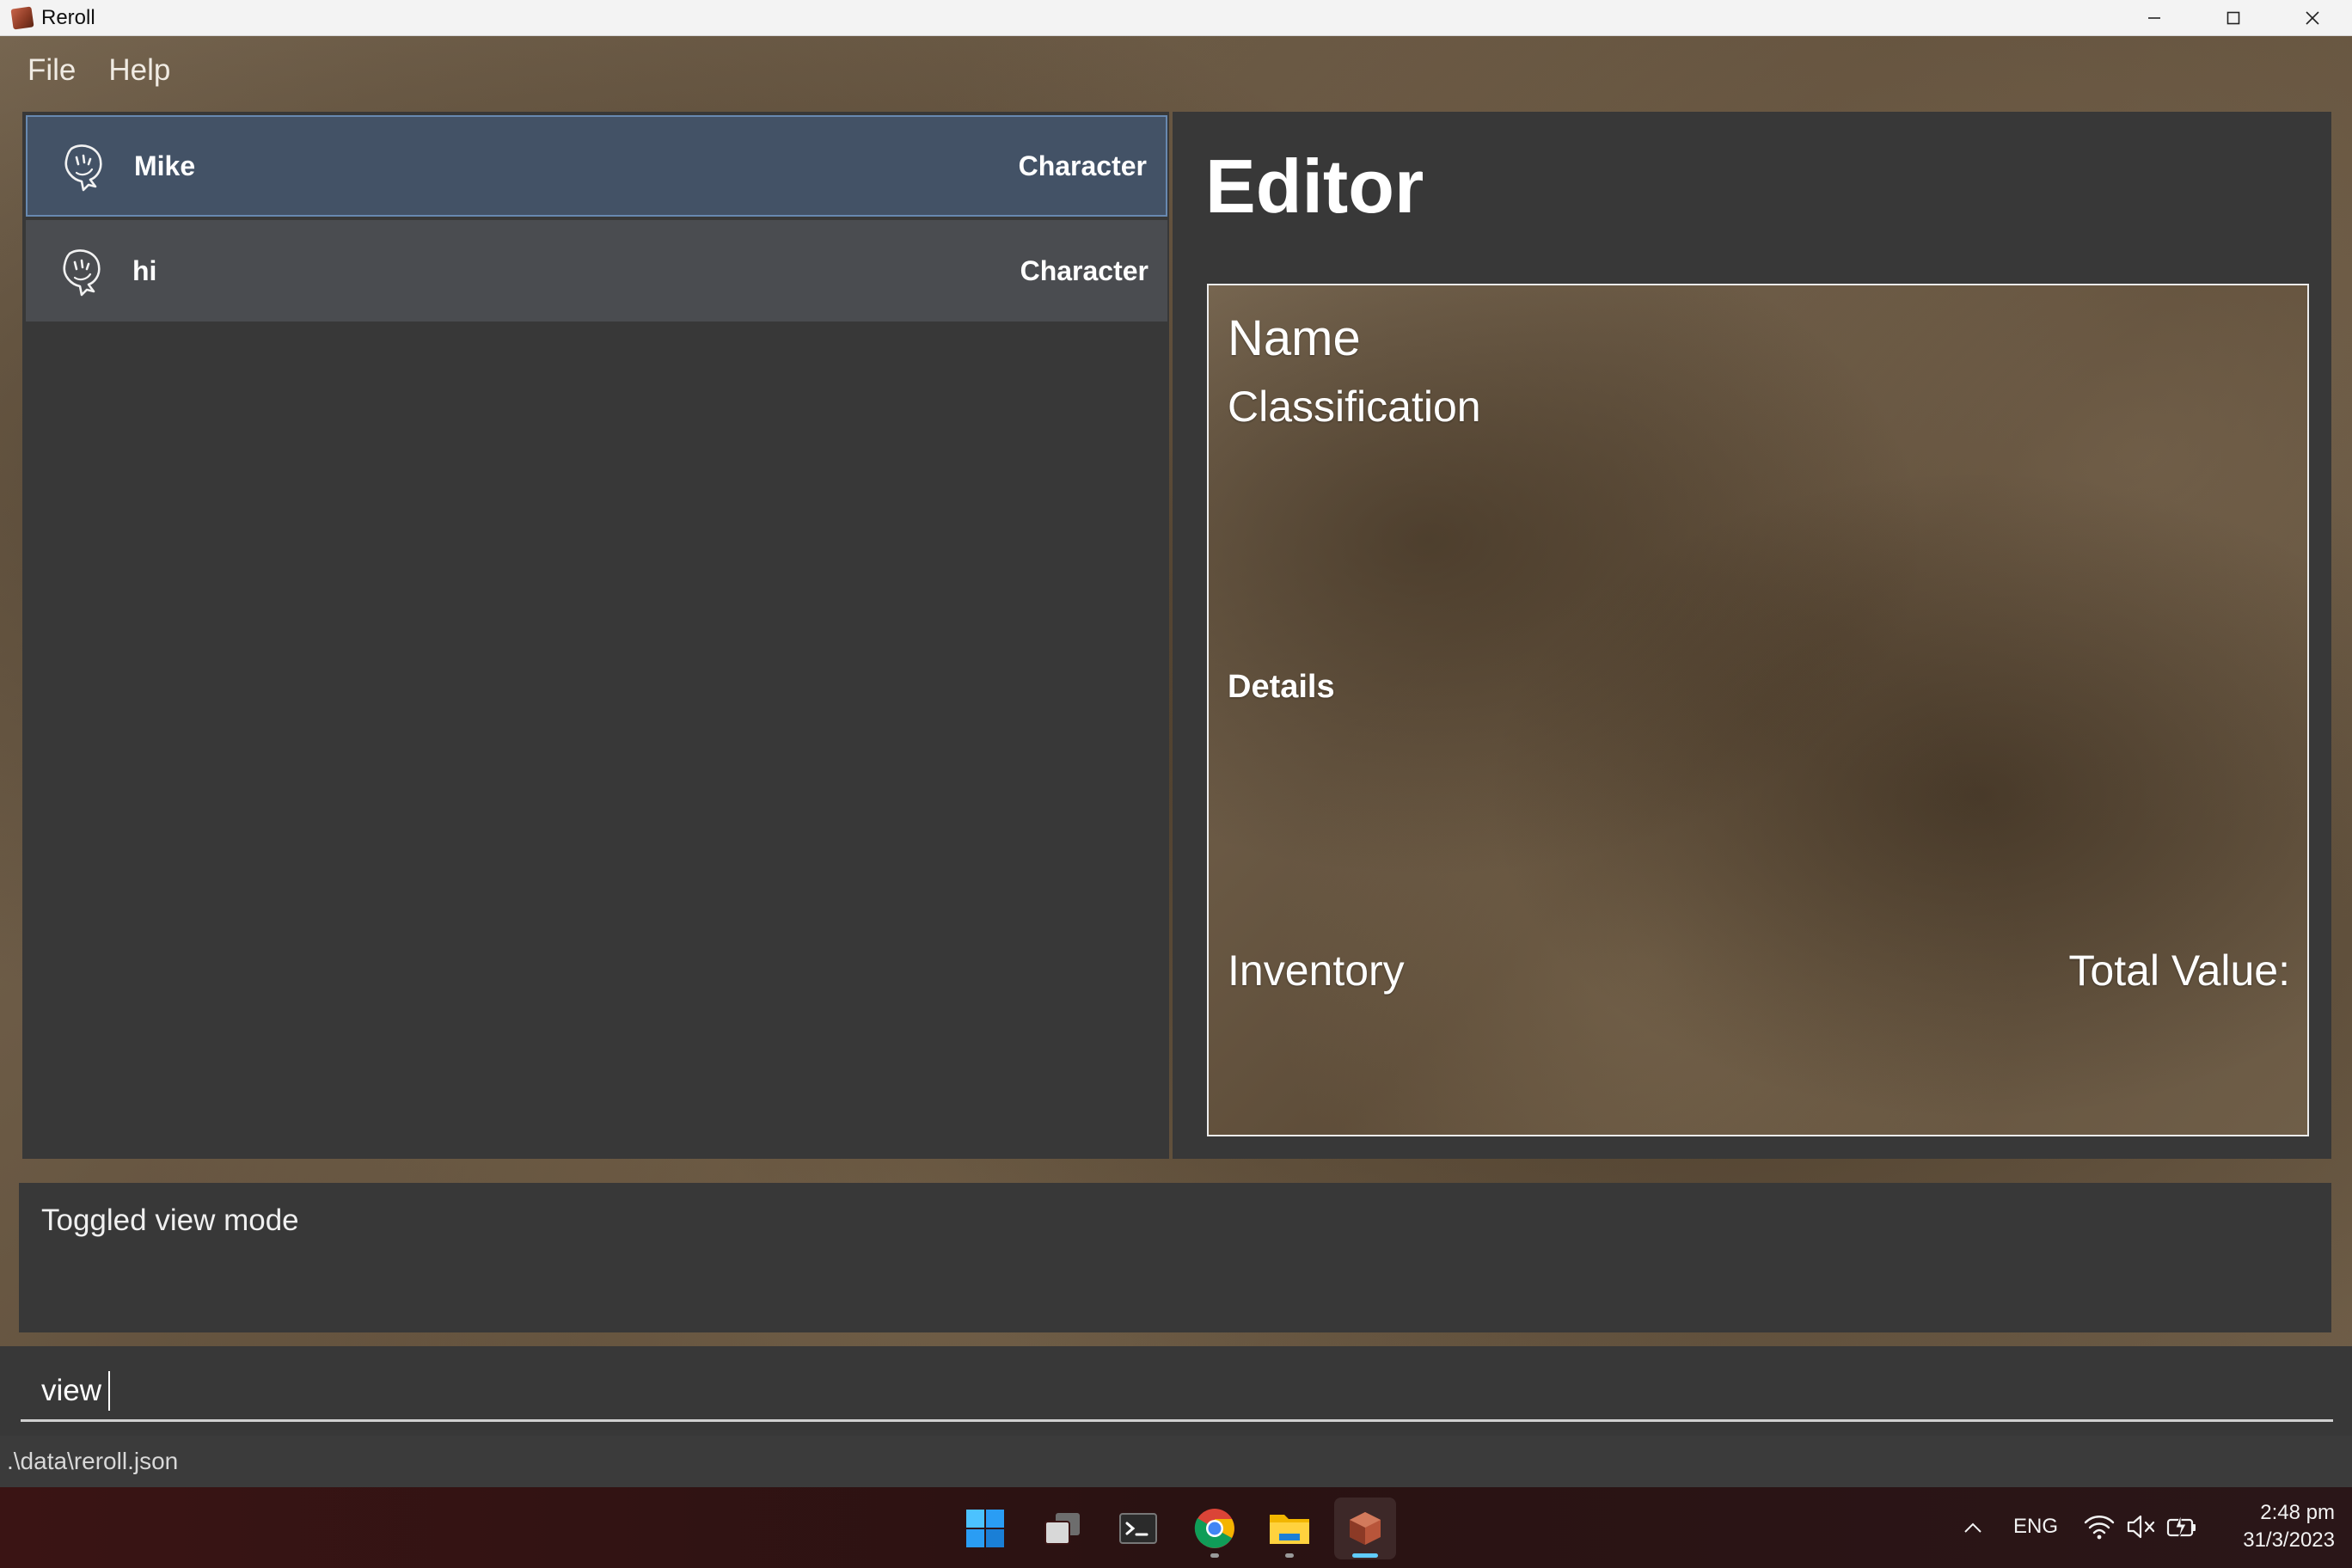 Image resolution: width=2352 pixels, height=1568 pixels. What do you see at coordinates (2182, 1527) in the screenshot?
I see `battery-charging-icon` at bounding box center [2182, 1527].